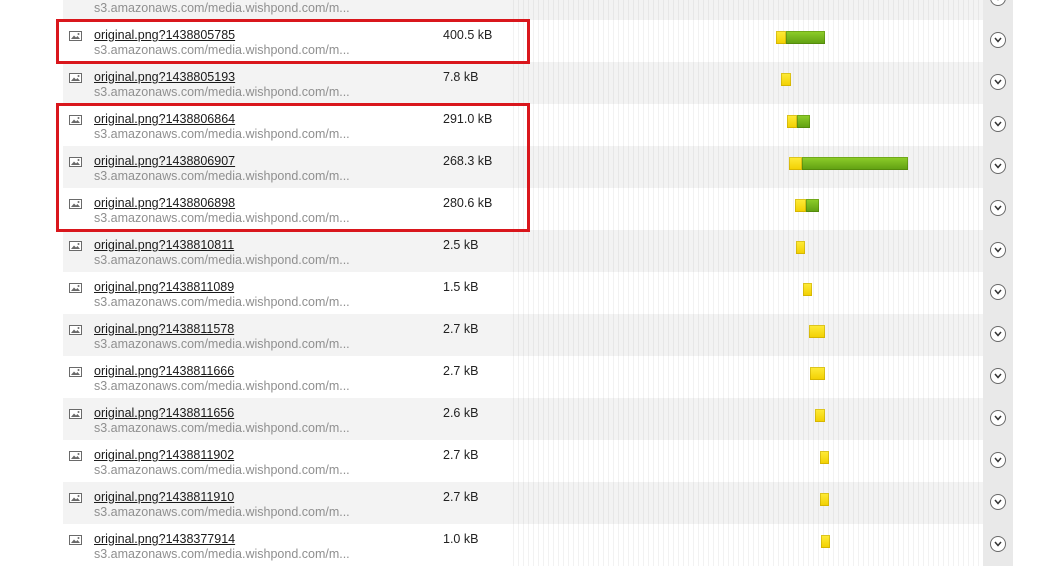 The height and width of the screenshot is (570, 1060). I want to click on request-file-link: original.png?1438377914, so click(164, 539).